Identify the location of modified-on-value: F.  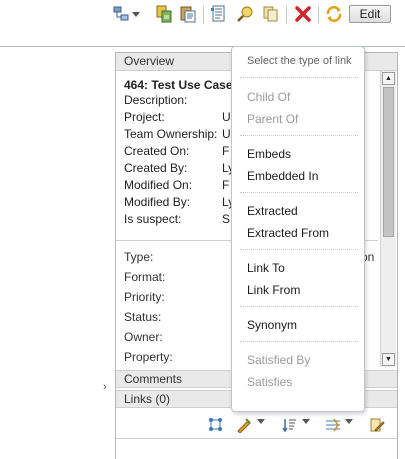
(226, 185).